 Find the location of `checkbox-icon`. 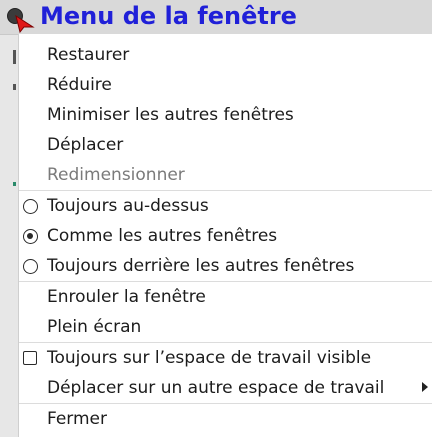

checkbox-icon is located at coordinates (30, 358).